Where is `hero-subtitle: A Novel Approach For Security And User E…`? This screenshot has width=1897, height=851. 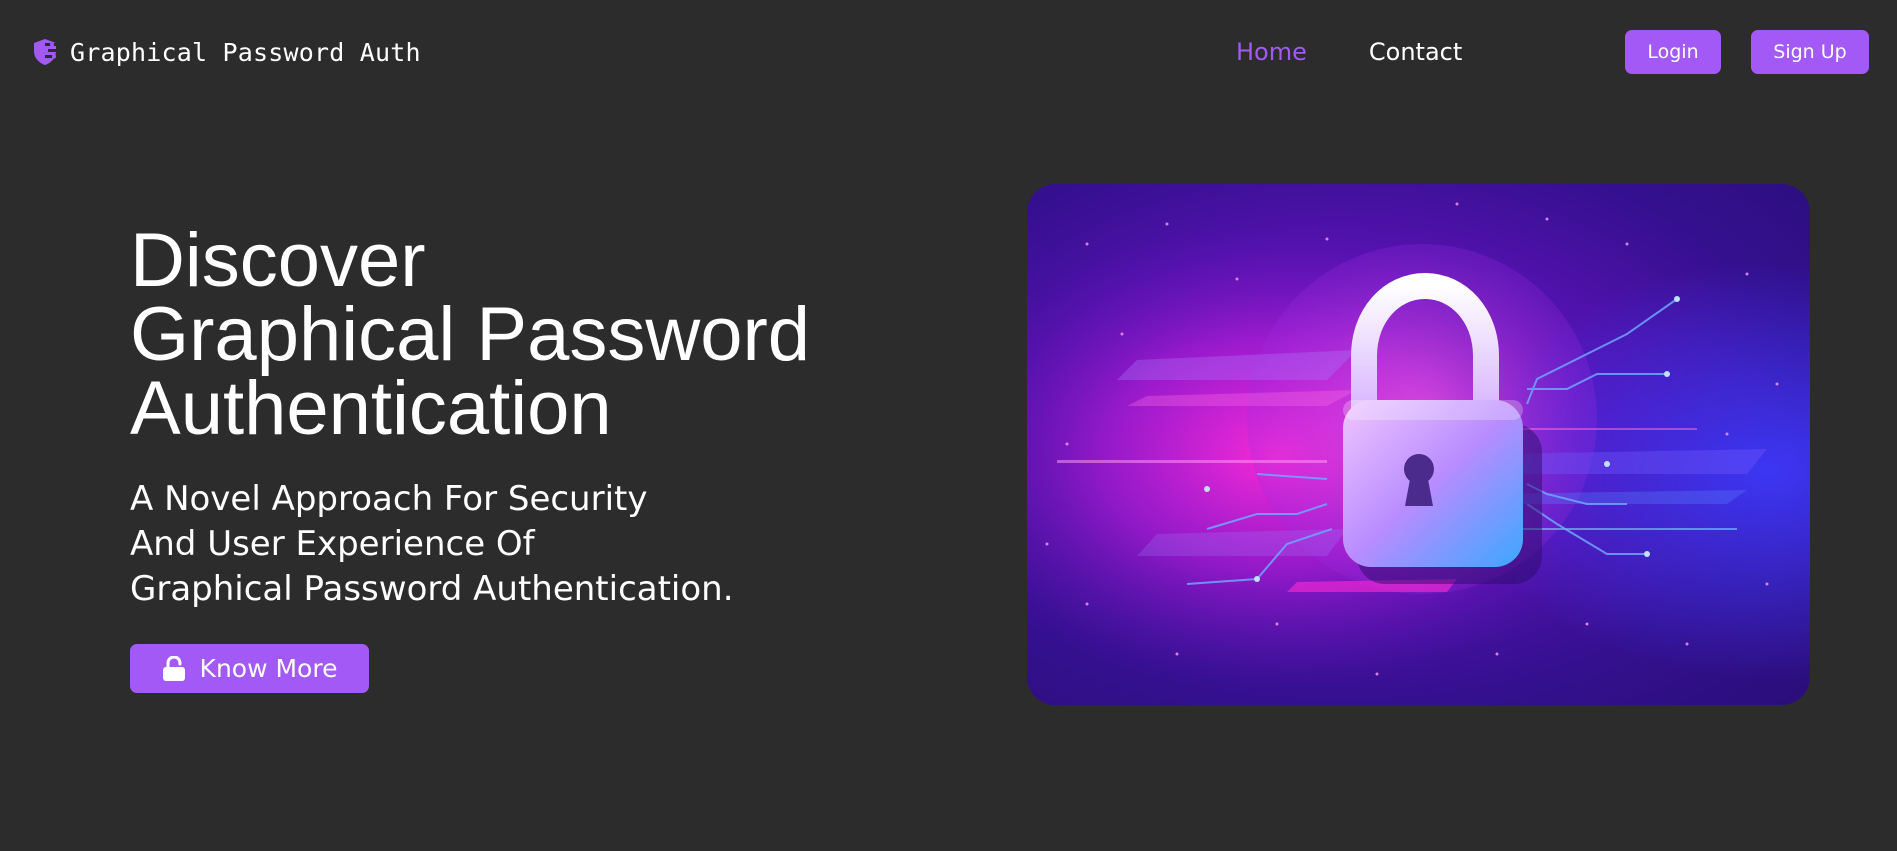 hero-subtitle: A Novel Approach For Security And User E… is located at coordinates (432, 544).